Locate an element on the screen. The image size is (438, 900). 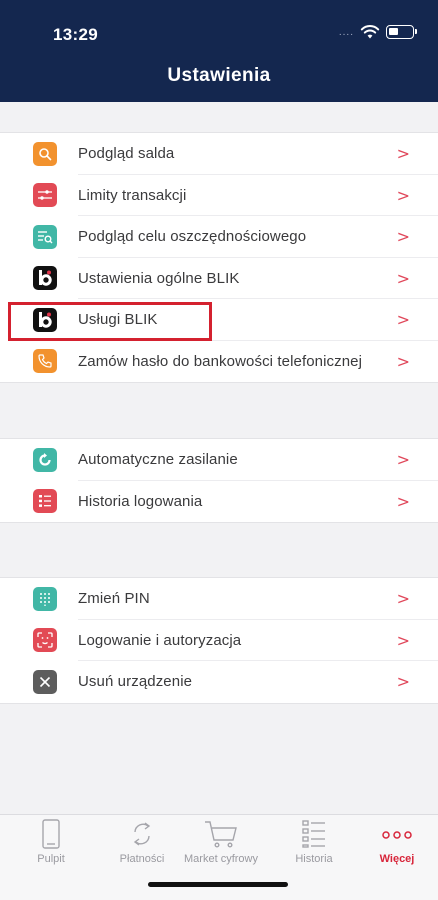
refresh-icon is located at coordinates (45, 459).